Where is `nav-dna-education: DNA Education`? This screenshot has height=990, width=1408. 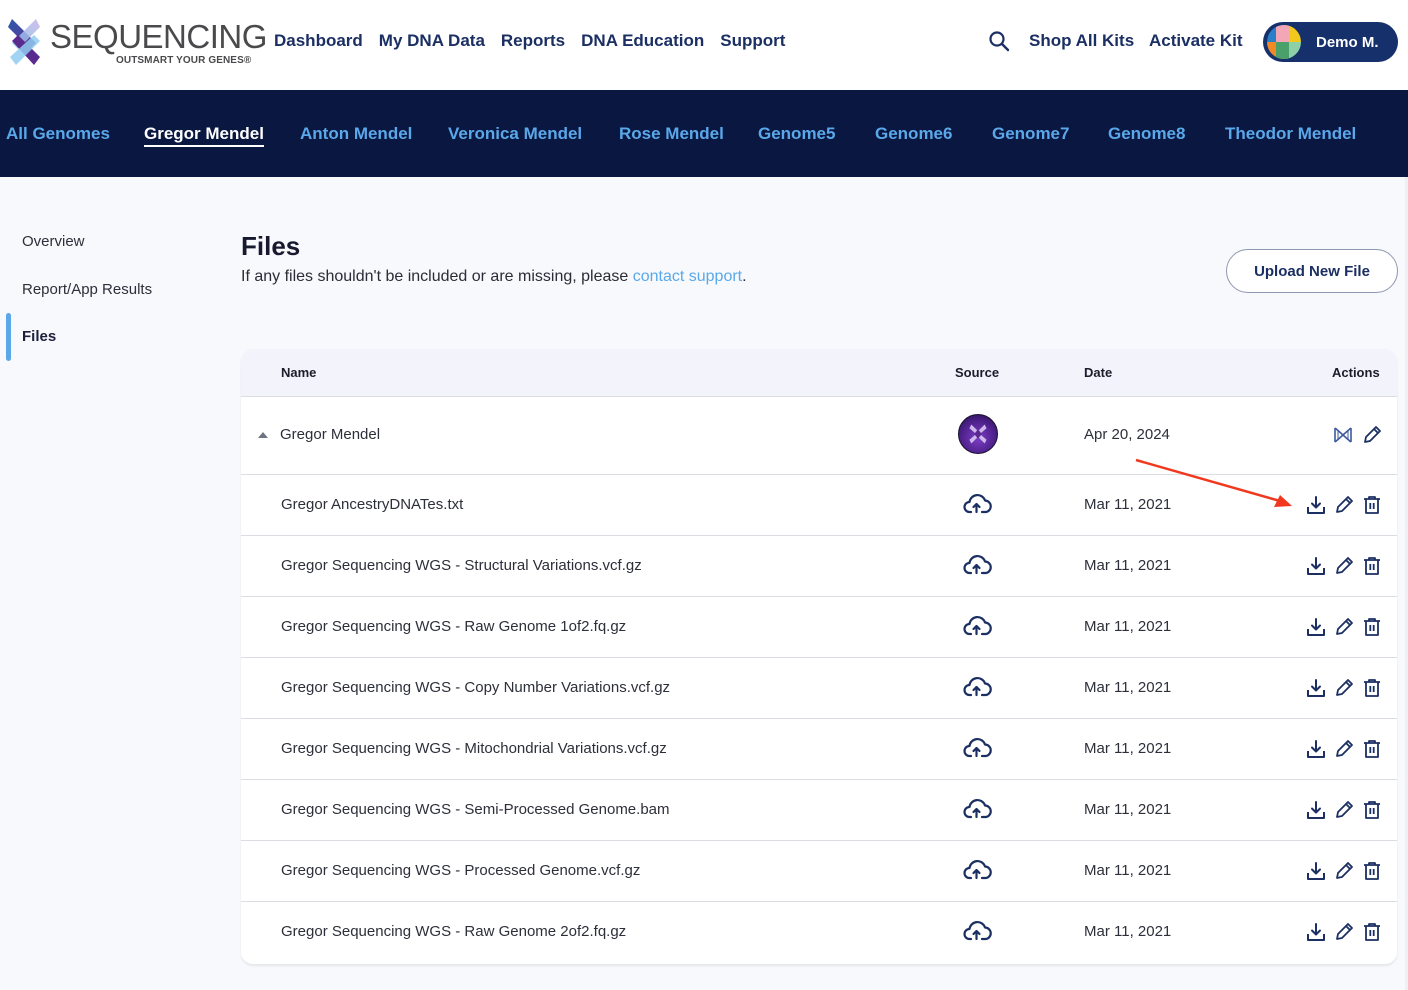 nav-dna-education: DNA Education is located at coordinates (642, 41).